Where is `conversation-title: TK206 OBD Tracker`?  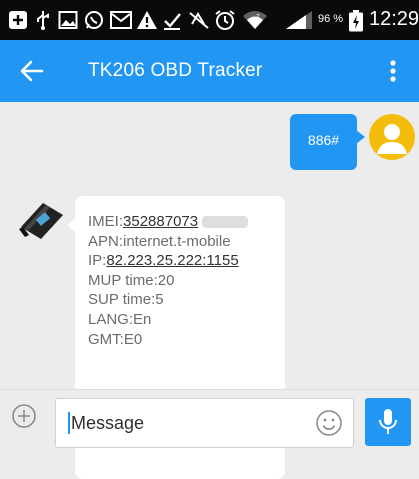 conversation-title: TK206 OBD Tracker is located at coordinates (175, 70).